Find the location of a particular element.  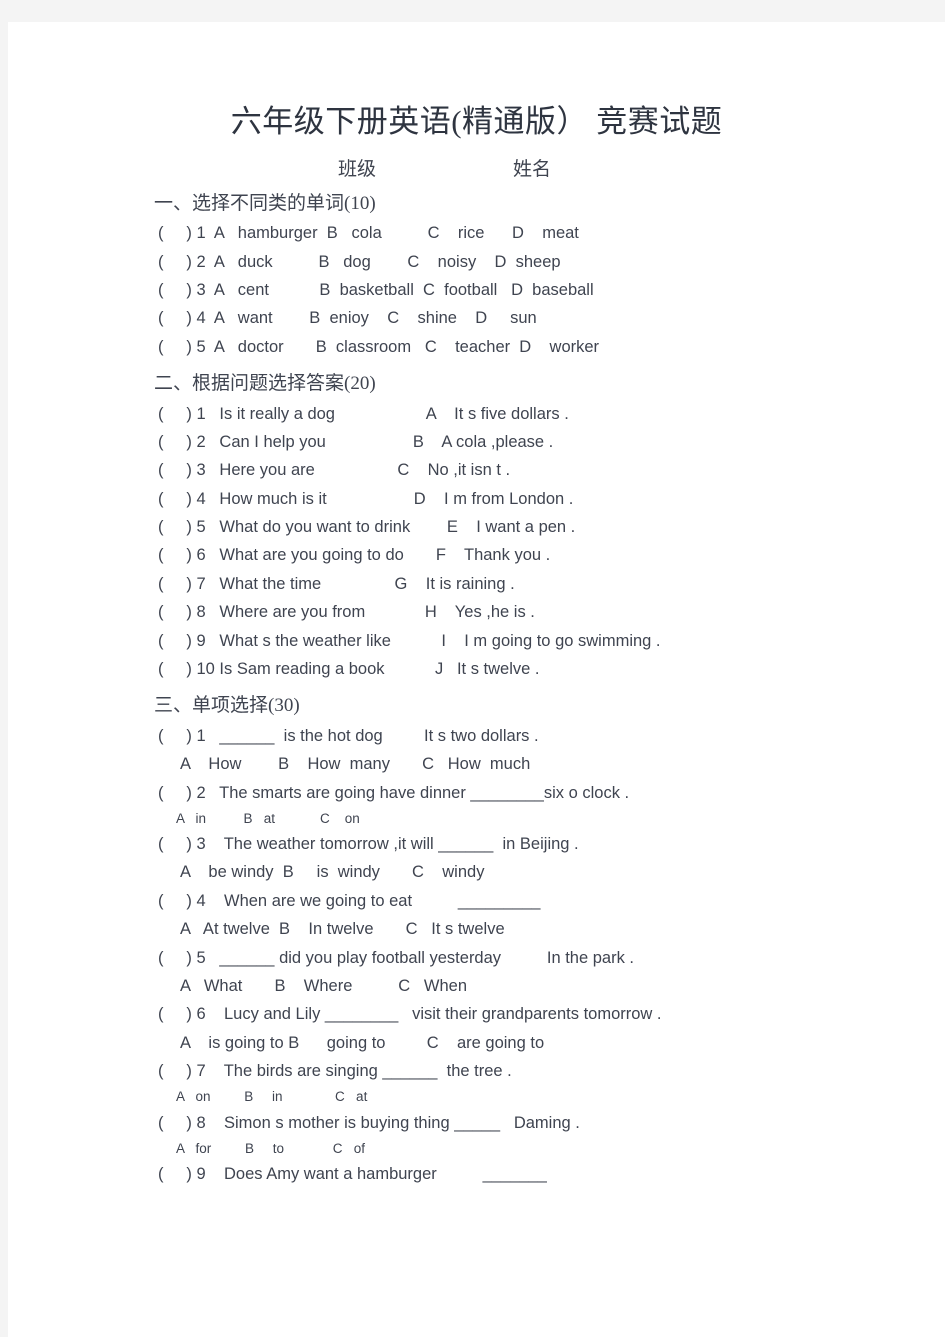

question-stem: ( ) 9 Does Amy want a hamburger _______ is located at coordinates (352, 1174).